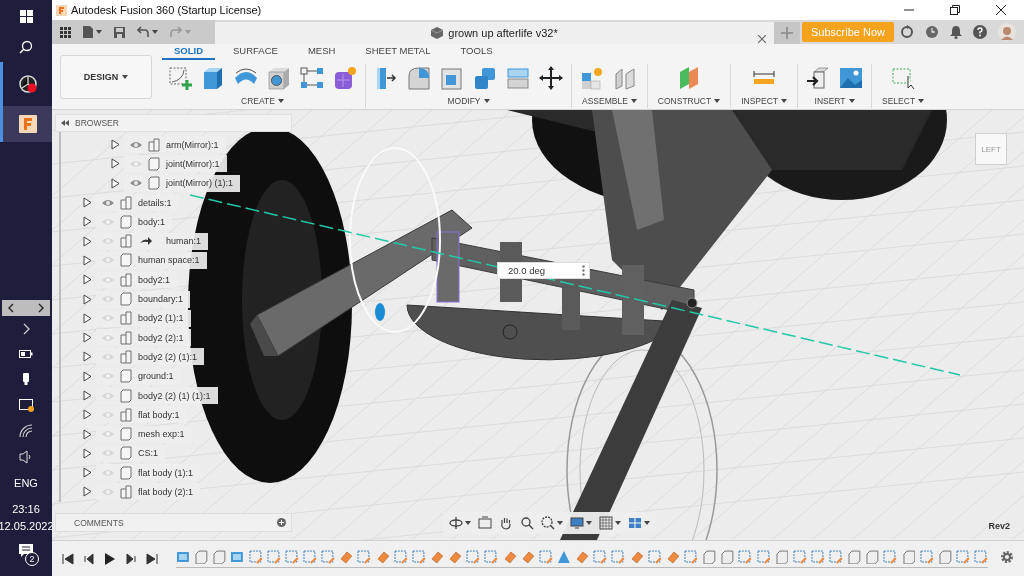 Image resolution: width=1024 pixels, height=576 pixels. Describe the element at coordinates (592, 77) in the screenshot. I see `sun-cube-icon` at that location.